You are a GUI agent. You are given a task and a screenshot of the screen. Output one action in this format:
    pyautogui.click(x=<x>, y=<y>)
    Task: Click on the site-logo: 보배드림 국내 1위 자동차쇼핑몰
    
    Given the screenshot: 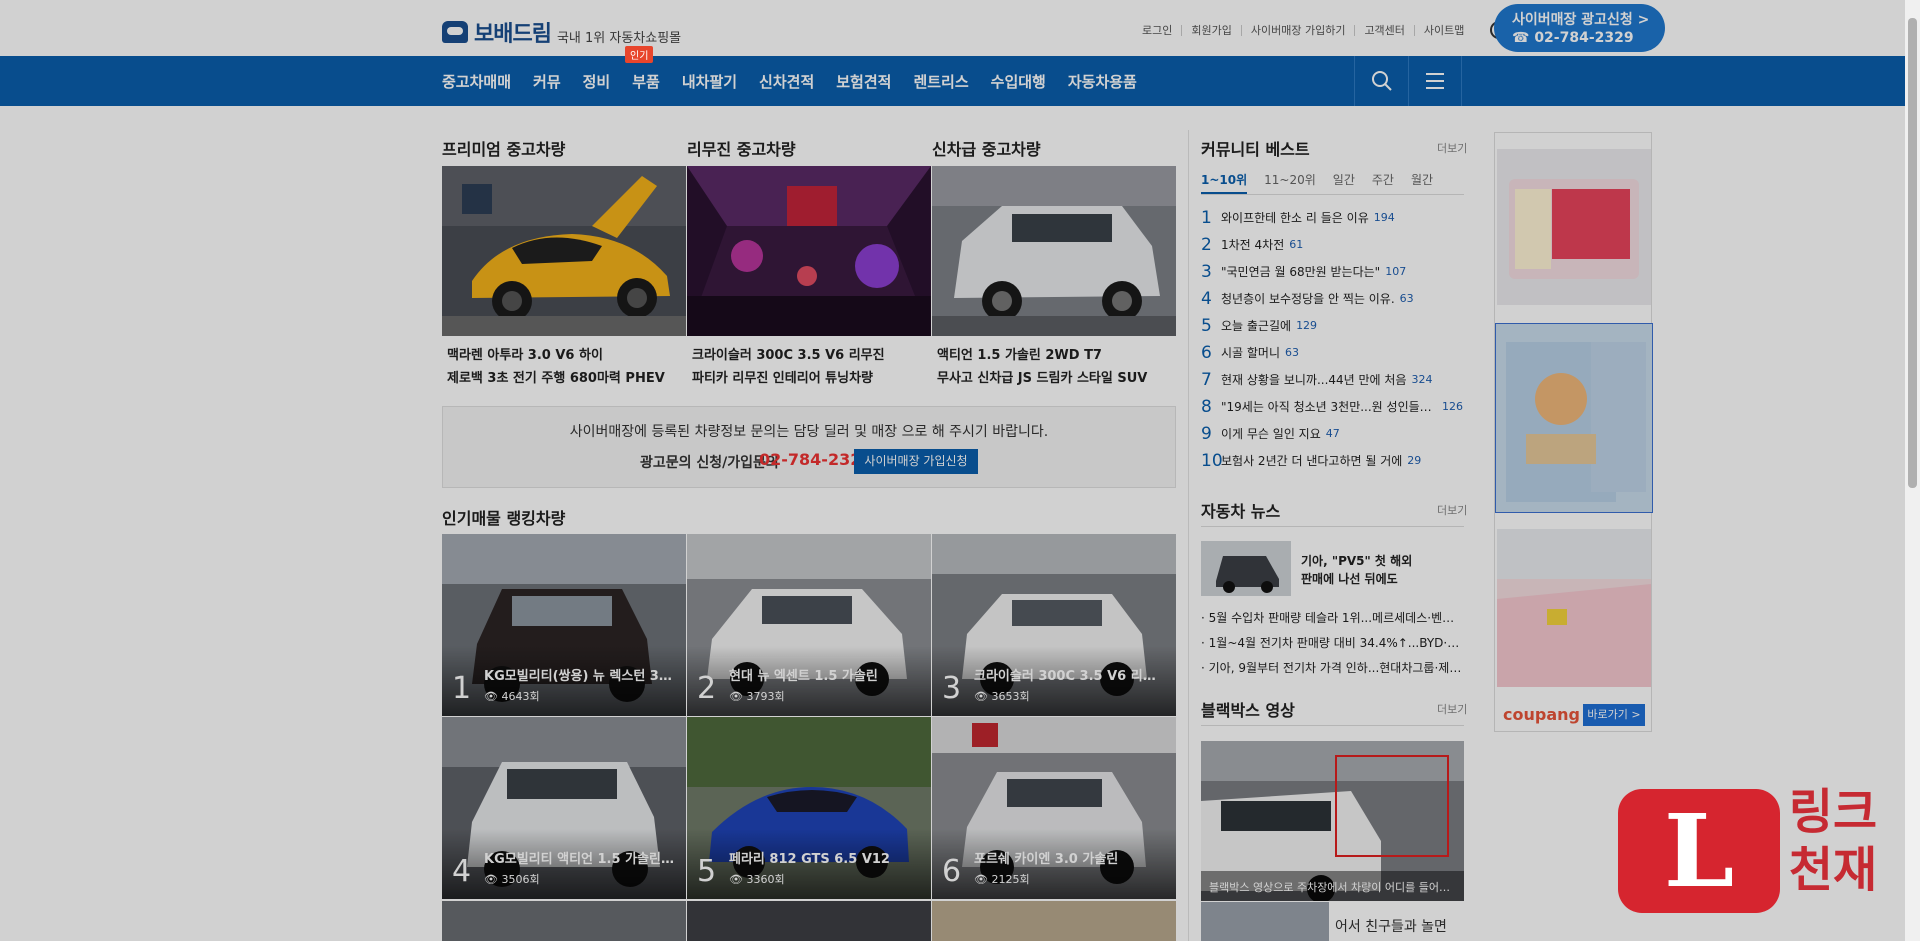 What is the action you would take?
    pyautogui.click(x=561, y=32)
    